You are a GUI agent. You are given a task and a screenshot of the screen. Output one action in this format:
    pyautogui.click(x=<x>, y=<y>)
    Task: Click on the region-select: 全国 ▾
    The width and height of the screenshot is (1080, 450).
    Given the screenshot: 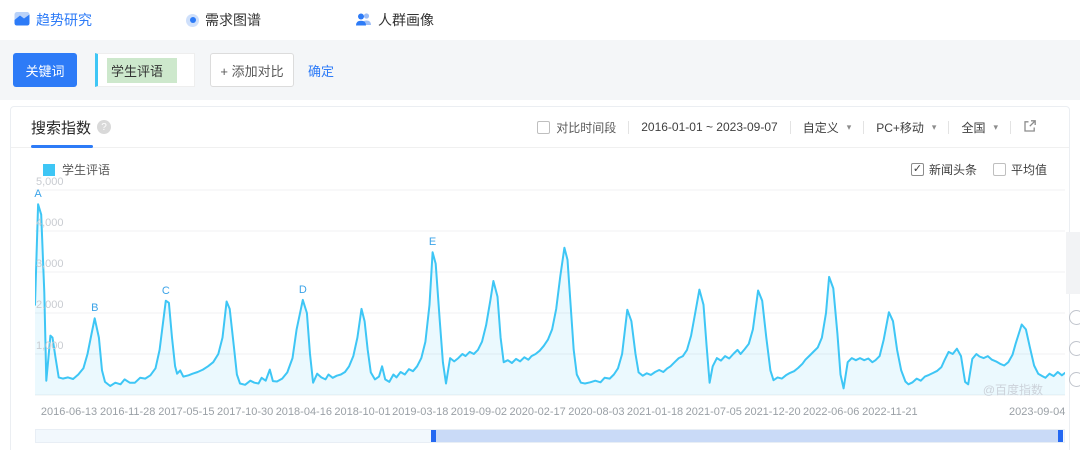 What is the action you would take?
    pyautogui.click(x=979, y=127)
    